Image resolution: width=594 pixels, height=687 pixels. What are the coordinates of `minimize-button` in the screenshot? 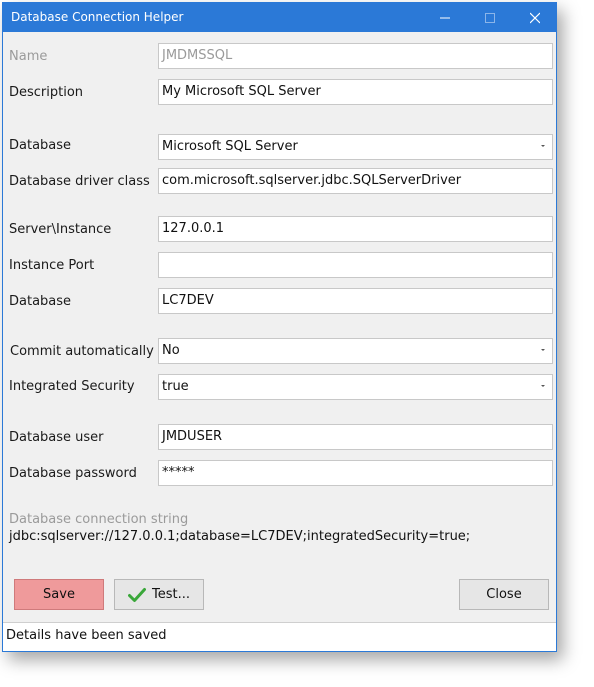 It's located at (445, 17).